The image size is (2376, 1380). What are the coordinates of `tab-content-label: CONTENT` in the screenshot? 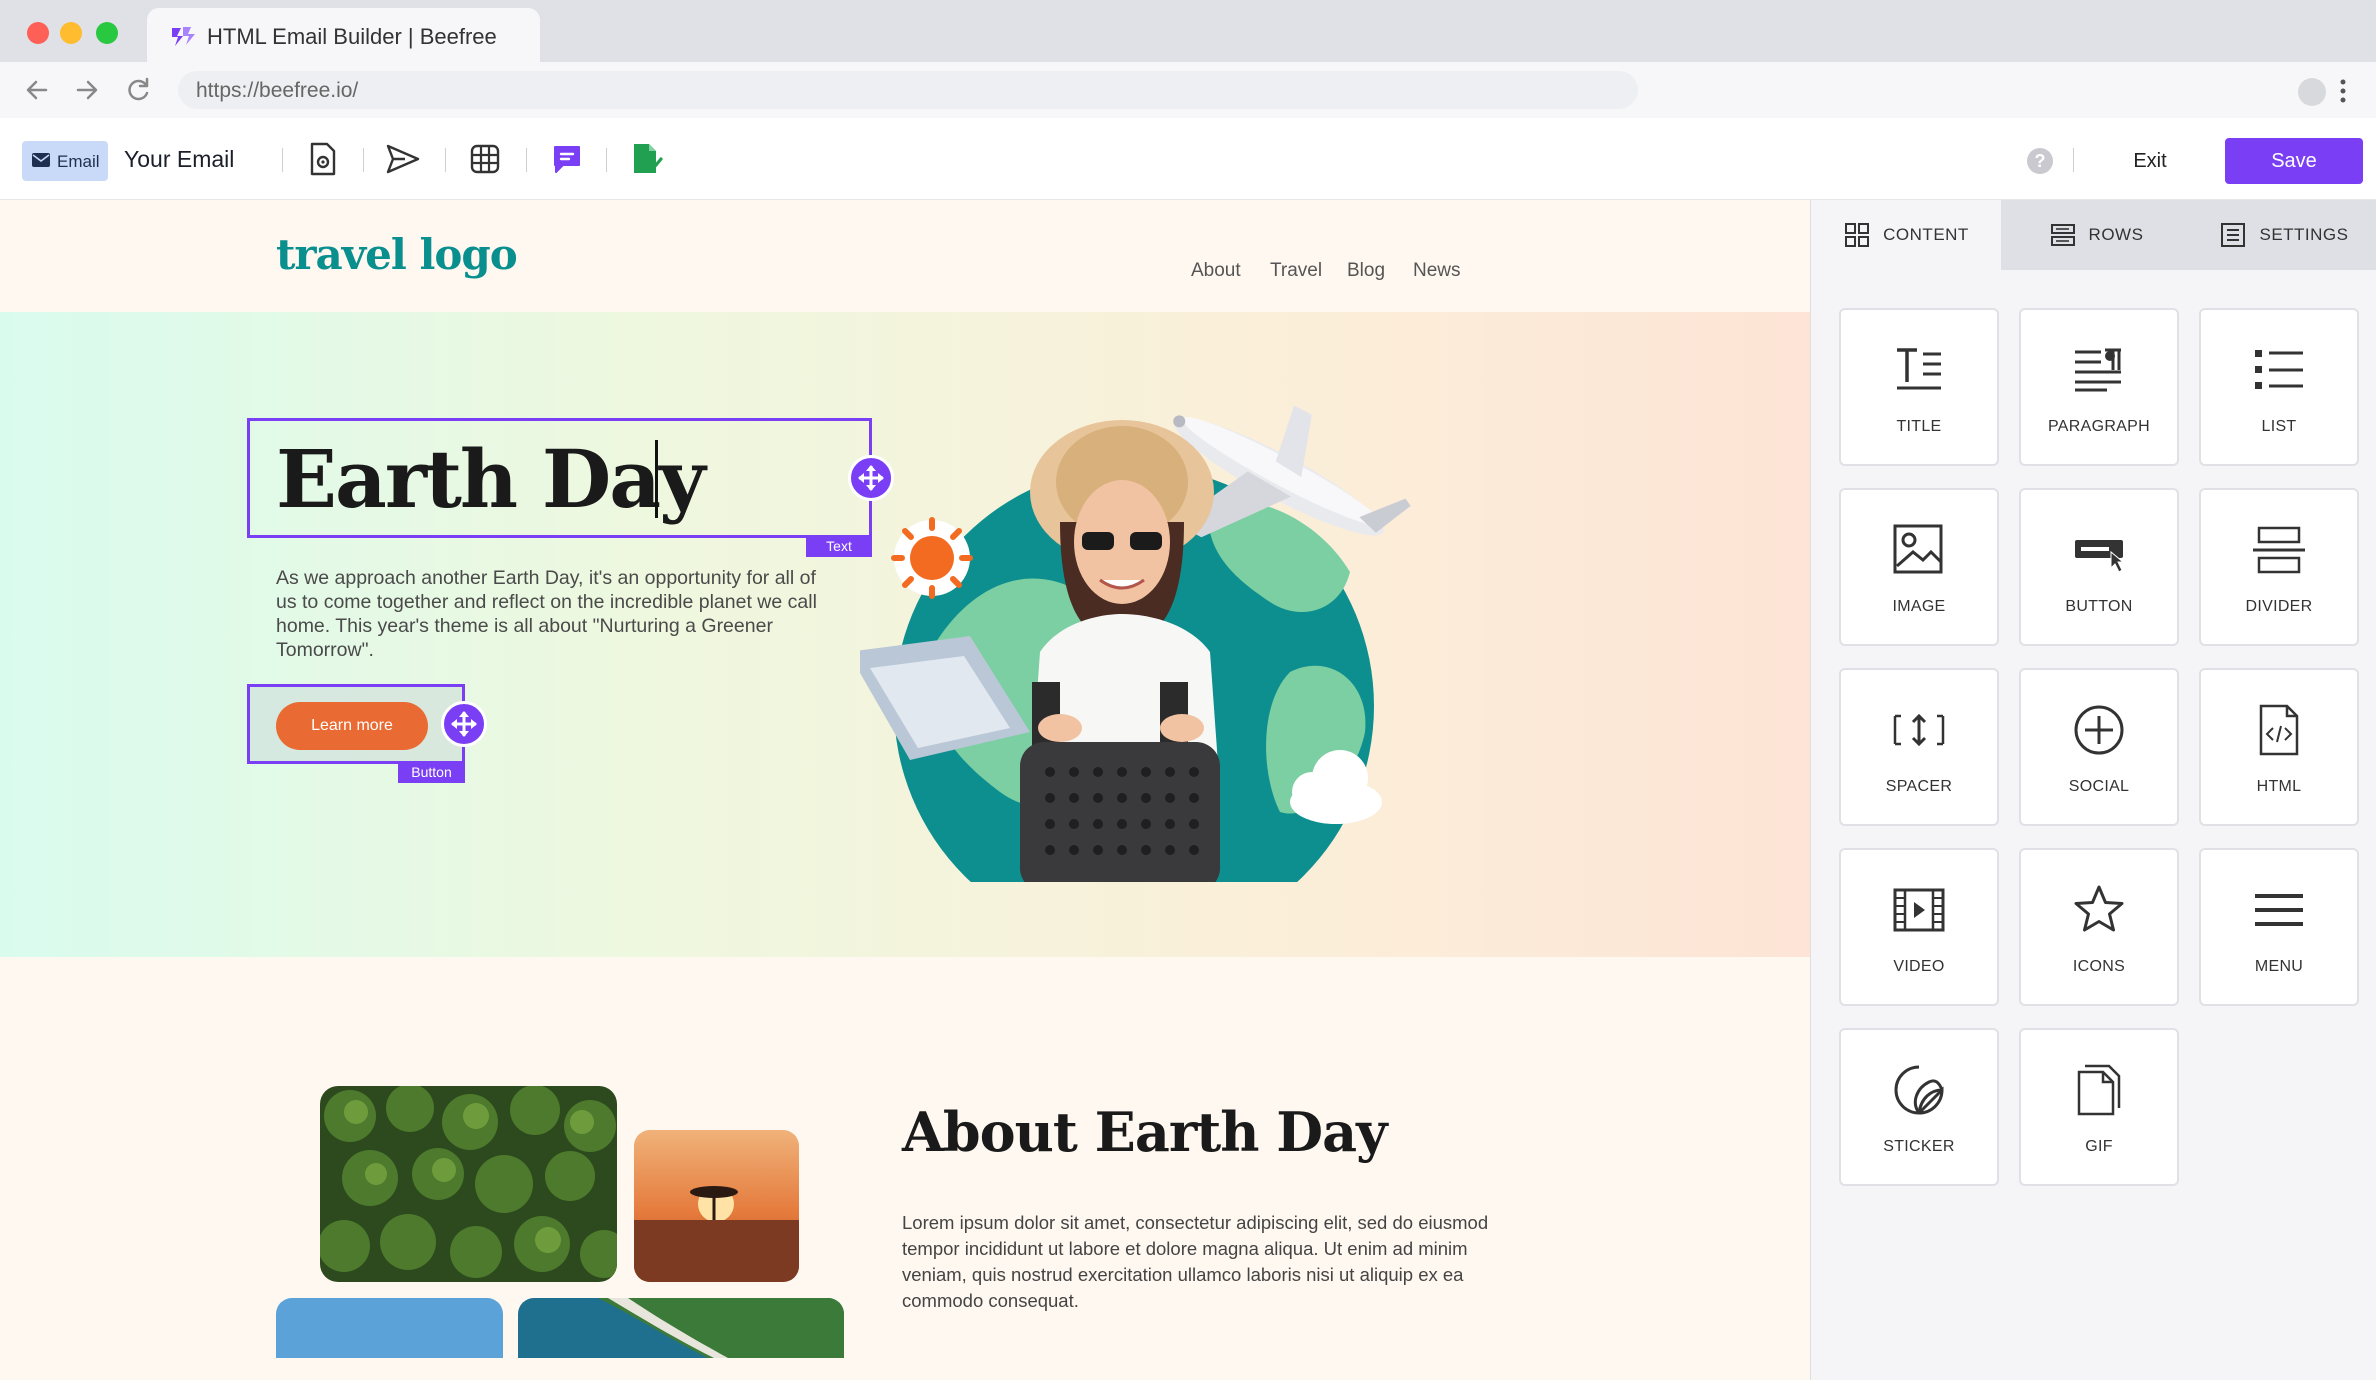 It's located at (1926, 234).